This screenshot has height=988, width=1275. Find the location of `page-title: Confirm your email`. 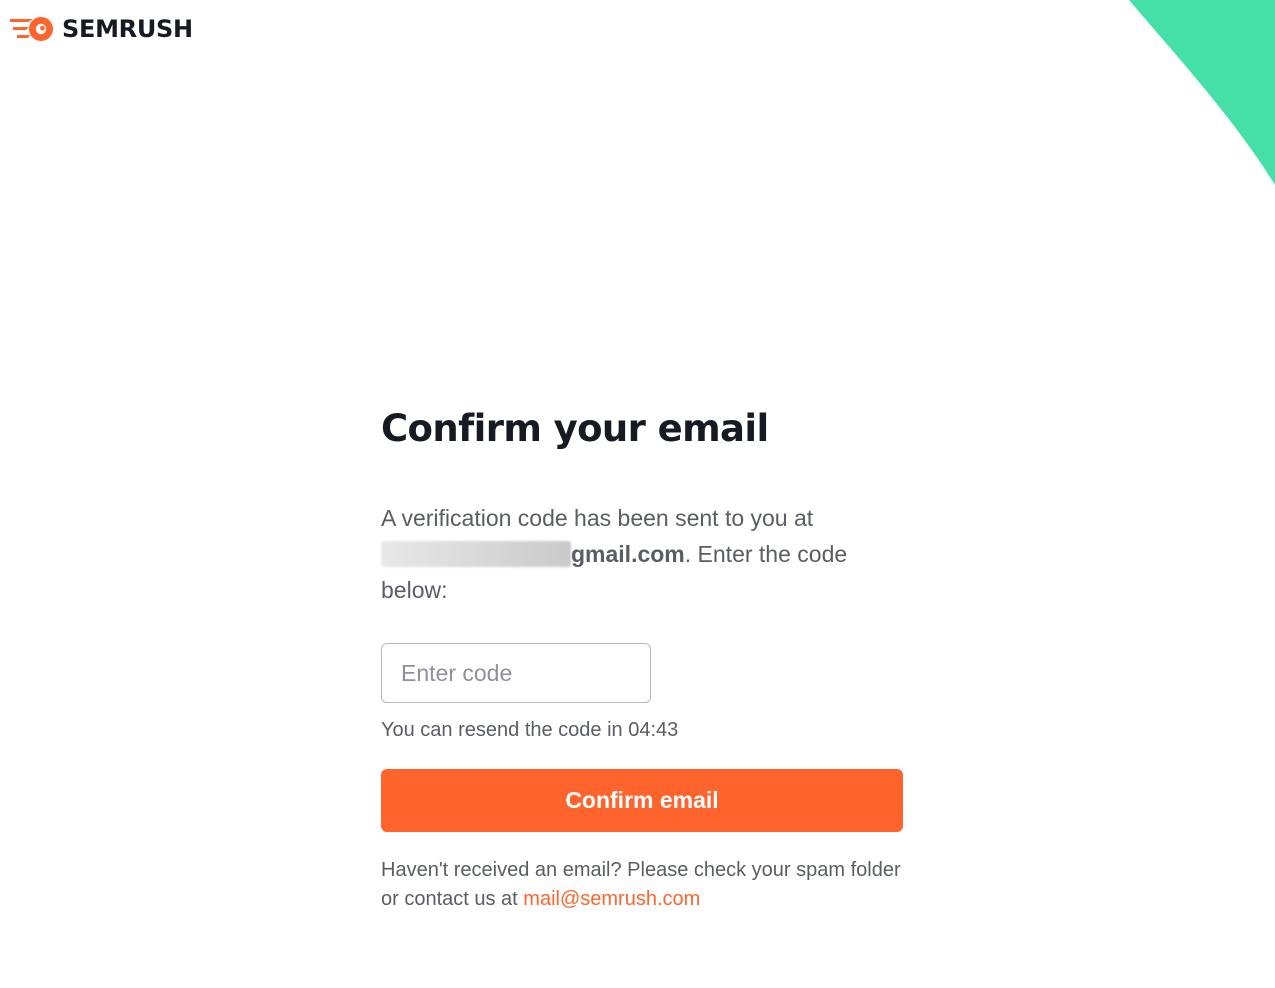

page-title: Confirm your email is located at coordinates (575, 428).